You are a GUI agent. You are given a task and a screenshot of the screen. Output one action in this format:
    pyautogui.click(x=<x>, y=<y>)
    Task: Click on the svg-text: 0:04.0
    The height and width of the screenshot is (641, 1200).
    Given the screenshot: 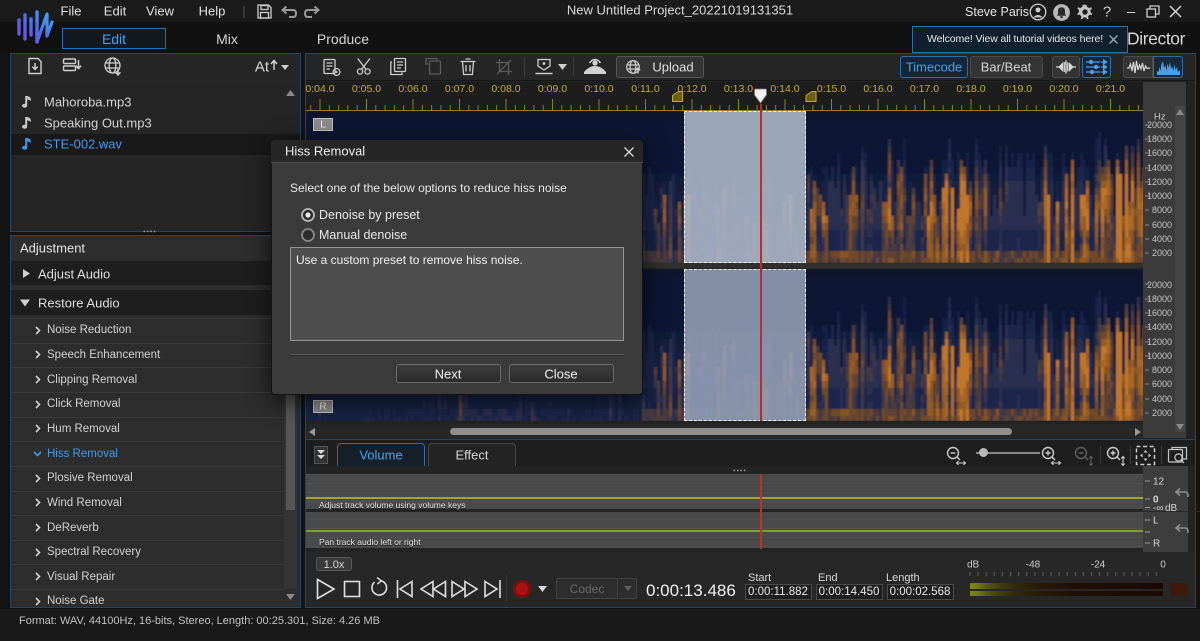 What is the action you would take?
    pyautogui.click(x=320, y=89)
    